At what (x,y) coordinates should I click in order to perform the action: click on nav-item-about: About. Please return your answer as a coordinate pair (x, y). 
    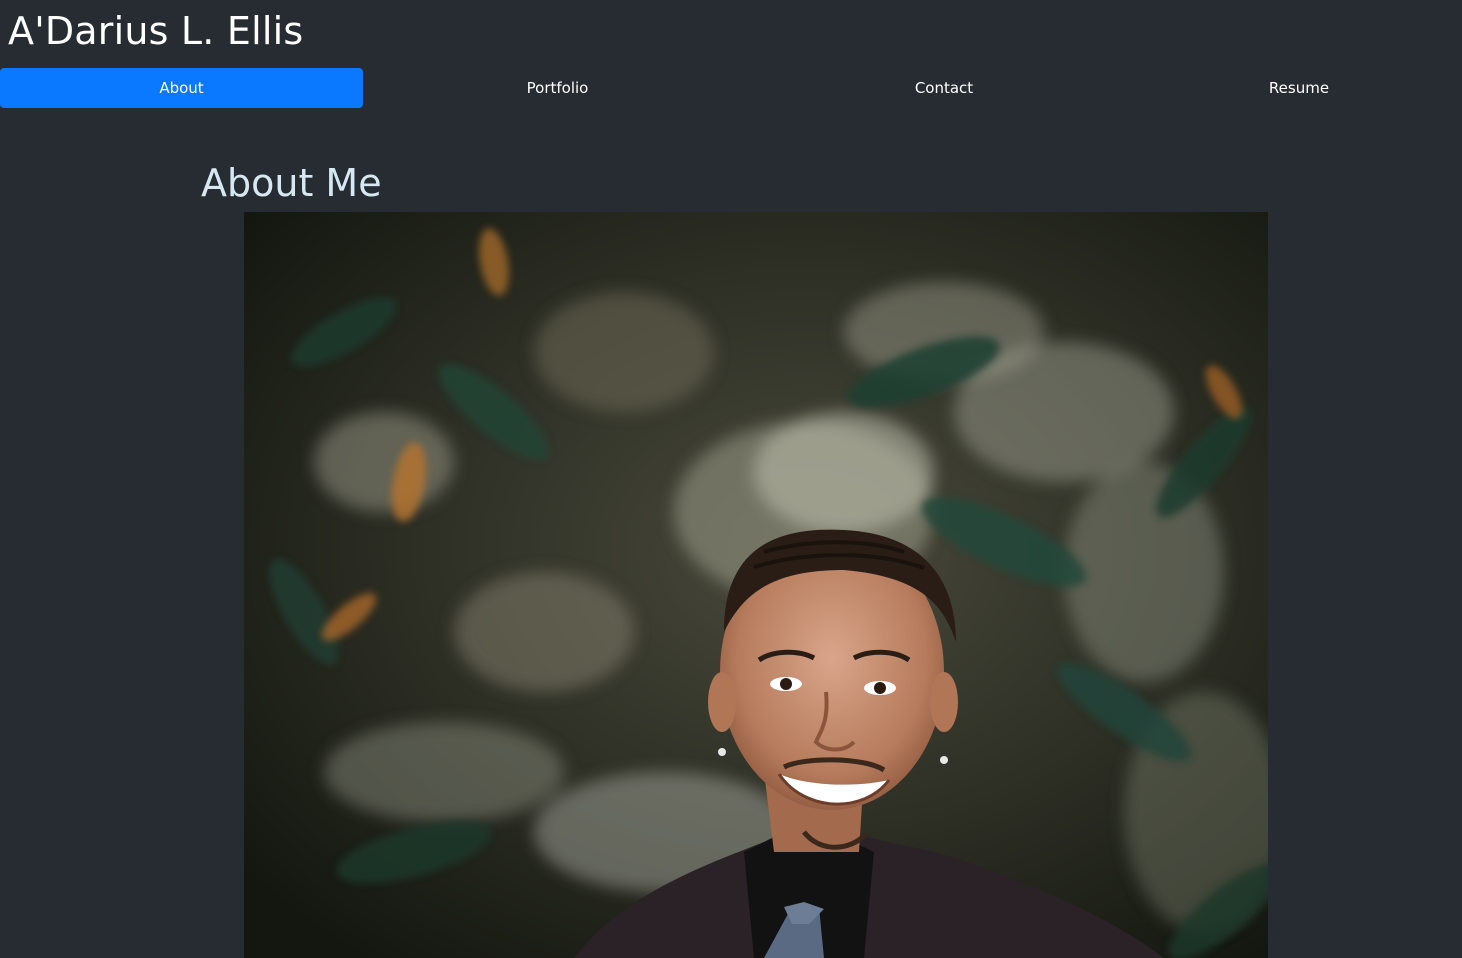
    Looking at the image, I should click on (181, 88).